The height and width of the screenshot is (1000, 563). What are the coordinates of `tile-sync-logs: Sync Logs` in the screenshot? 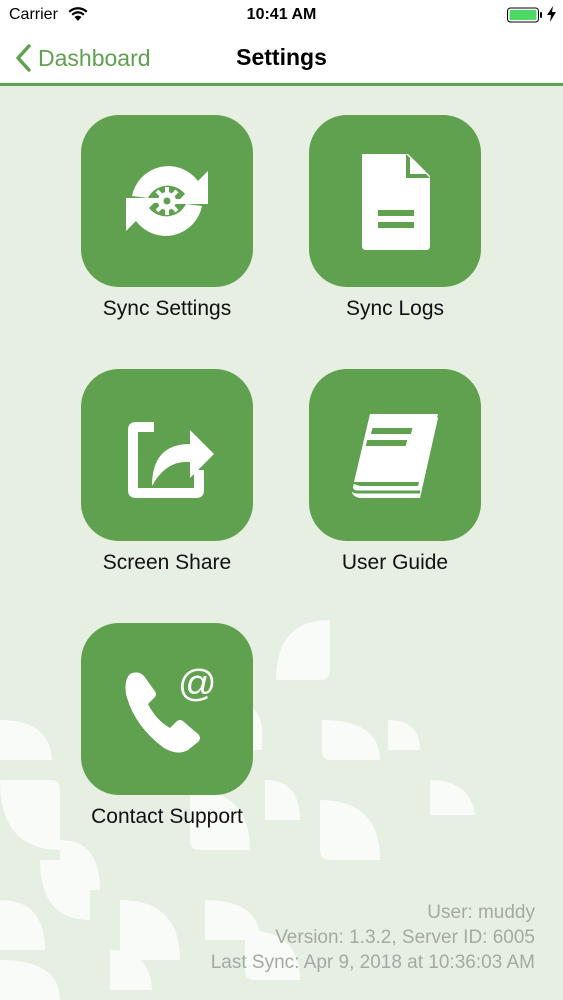 It's located at (395, 218).